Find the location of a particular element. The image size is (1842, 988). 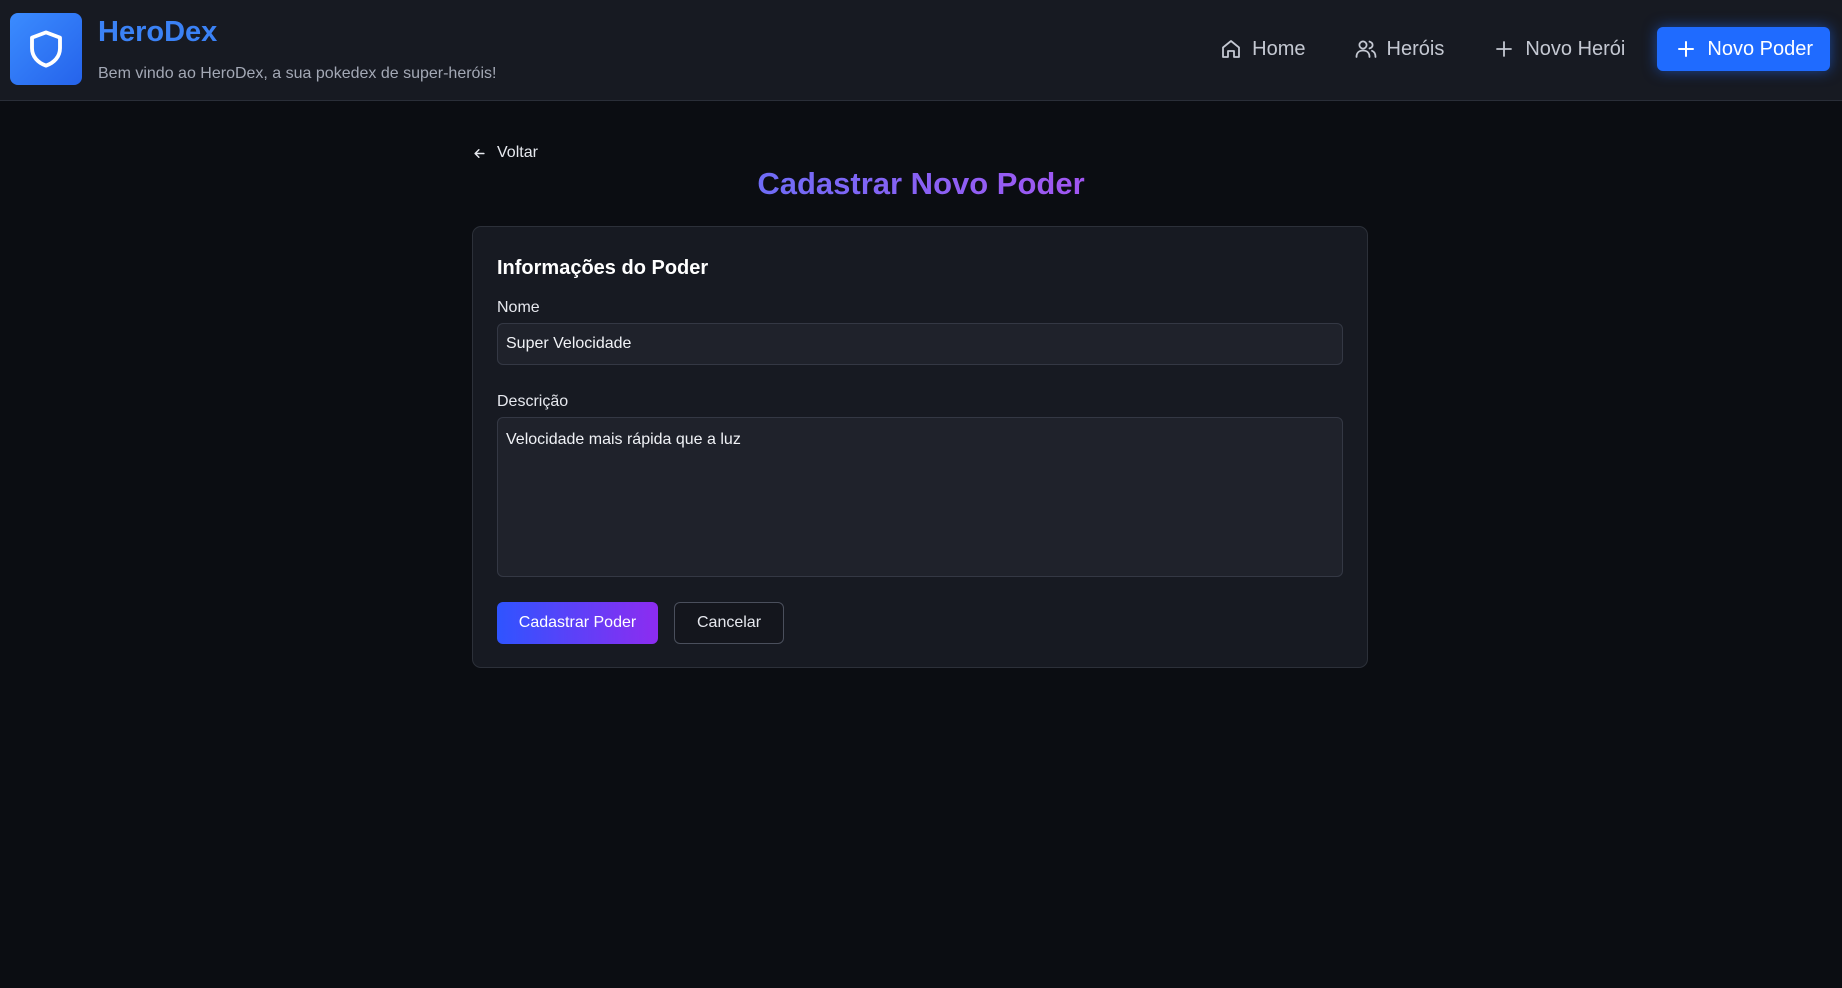

nav-item-label: Novo Poder is located at coordinates (1760, 48).